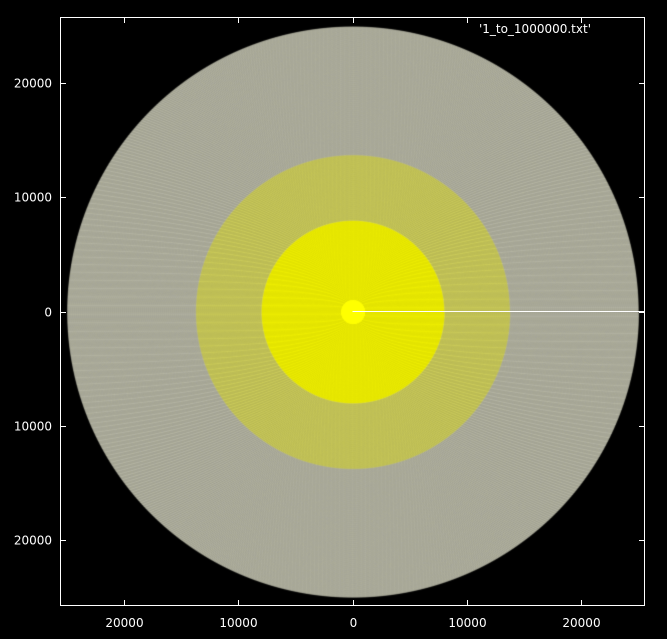 Image resolution: width=667 pixels, height=639 pixels. I want to click on legend-series-label: '1_to_1000000.txt', so click(535, 29).